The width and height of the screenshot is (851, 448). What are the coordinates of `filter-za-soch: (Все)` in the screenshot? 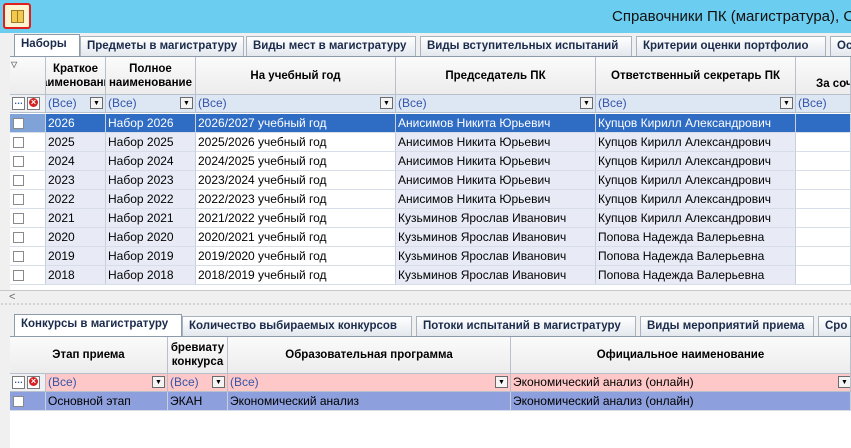 It's located at (823, 103).